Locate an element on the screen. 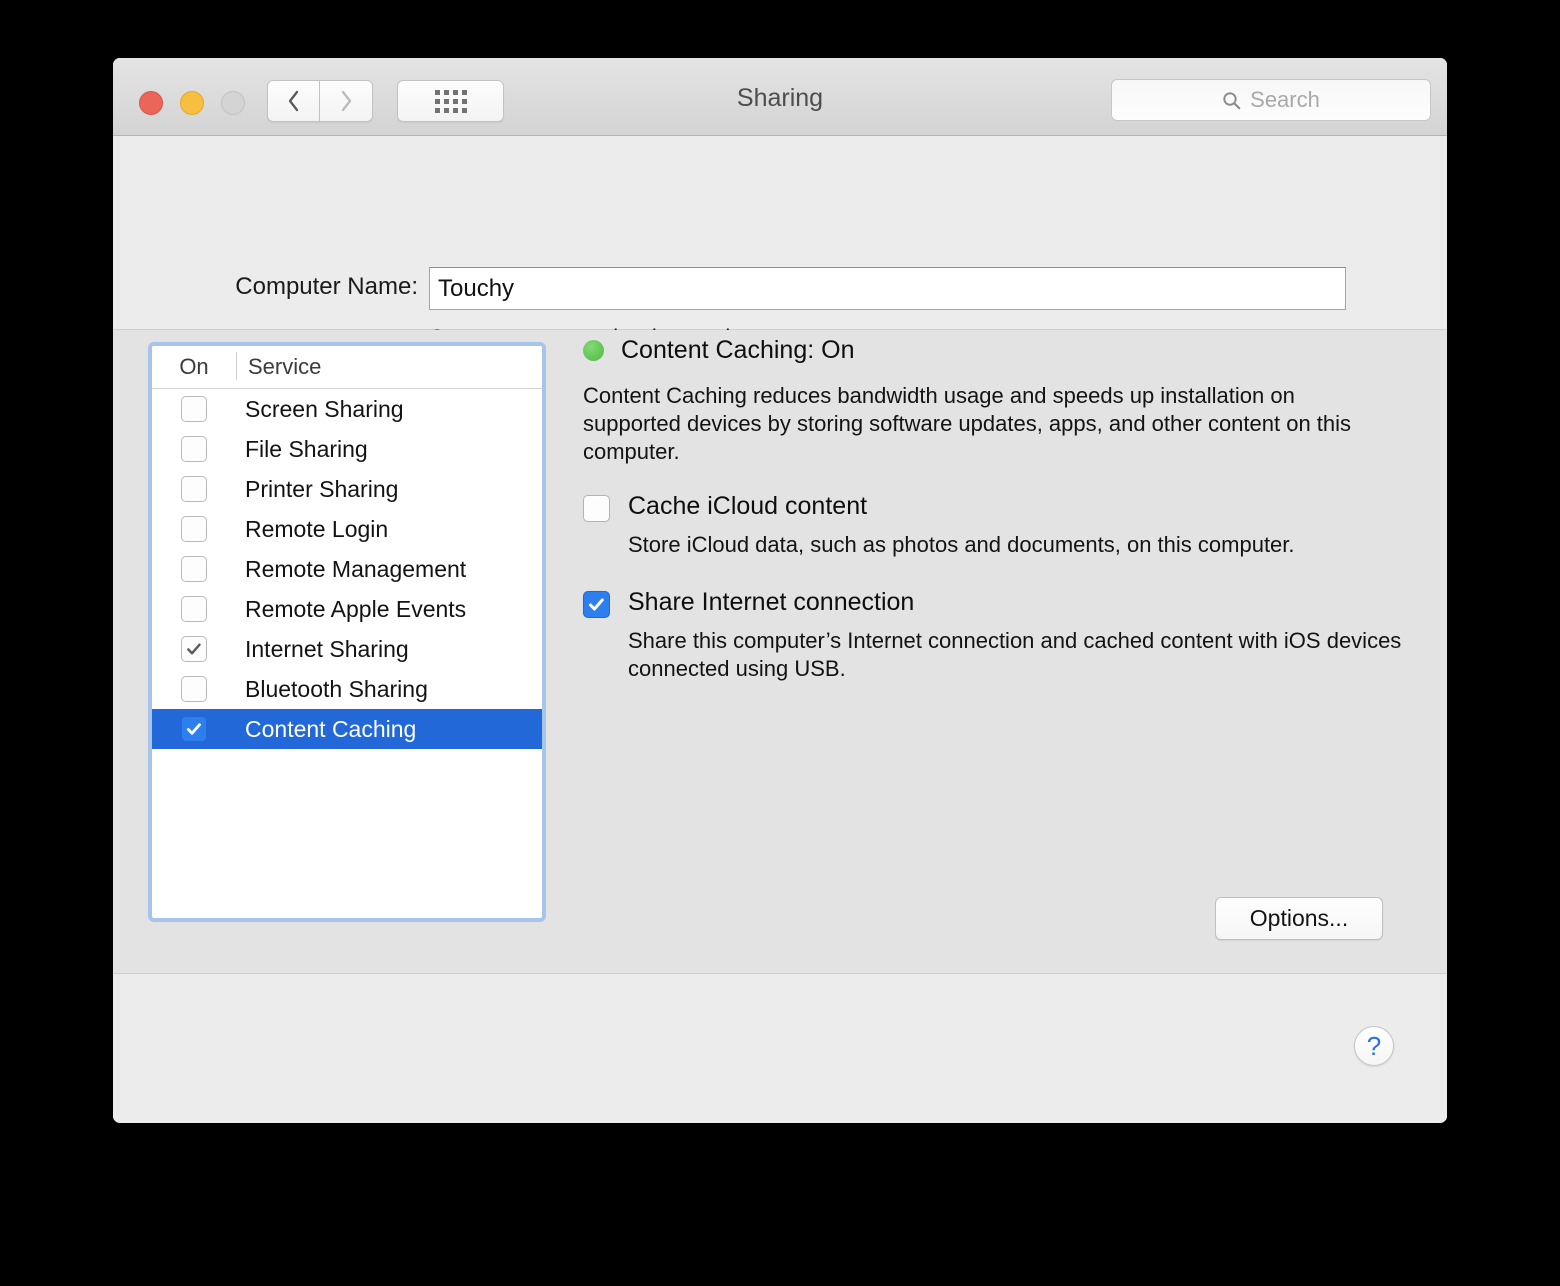 Image resolution: width=1560 pixels, height=1286 pixels. service-row: Bluetooth Sharing is located at coordinates (347, 689).